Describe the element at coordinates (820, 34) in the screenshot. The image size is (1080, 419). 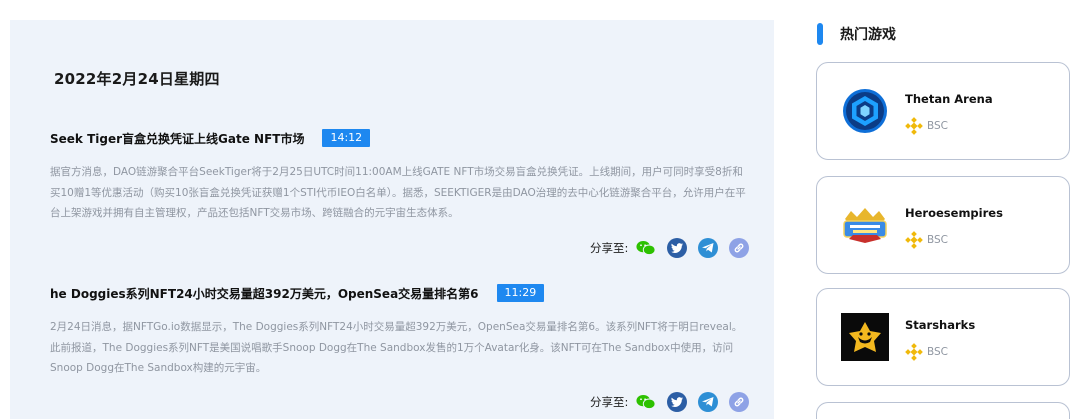
I see `sidebar-title-accent` at that location.